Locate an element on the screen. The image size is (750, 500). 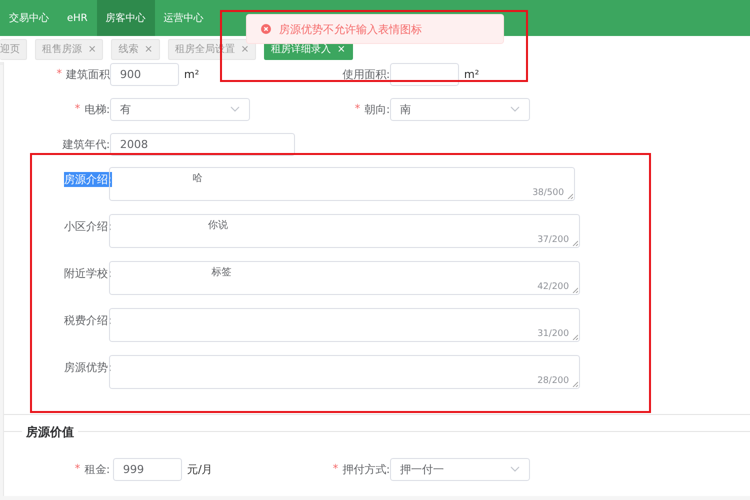
nav-tab: 交易中心 is located at coordinates (29, 18).